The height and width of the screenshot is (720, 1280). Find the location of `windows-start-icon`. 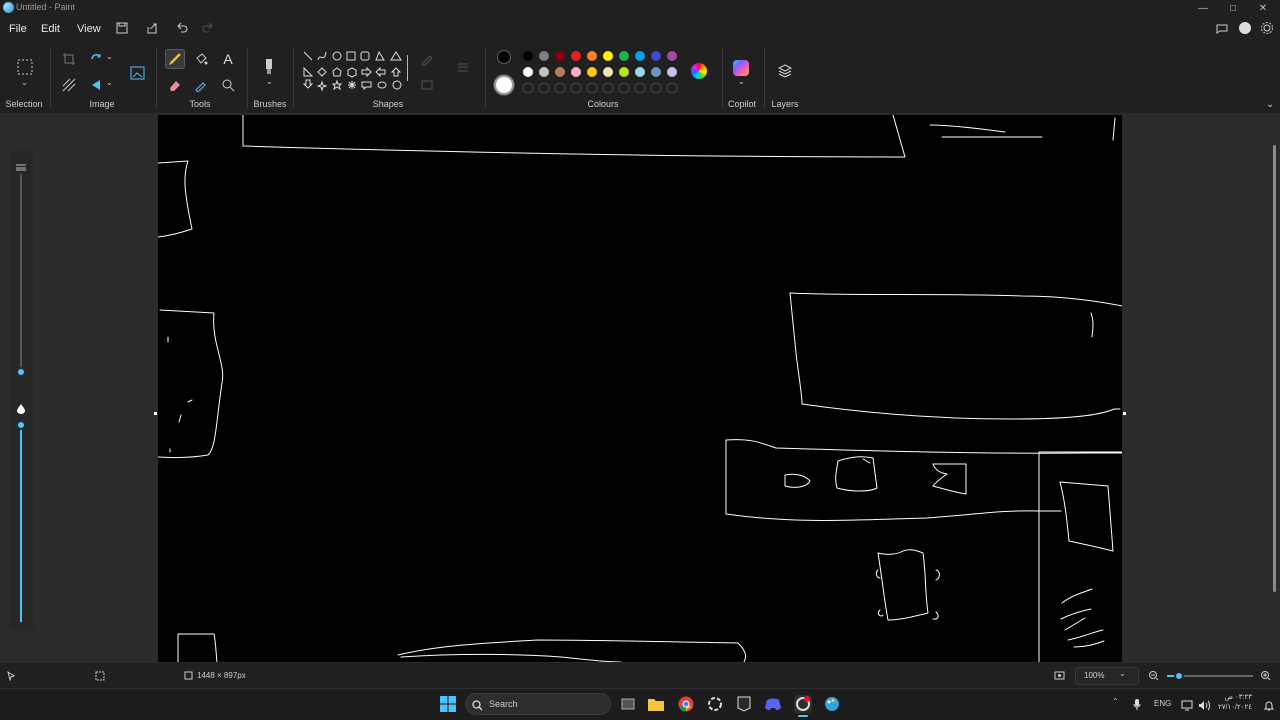

windows-start-icon is located at coordinates (448, 704).